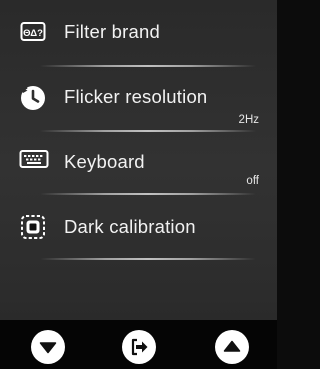 This screenshot has height=369, width=320. Describe the element at coordinates (248, 120) in the screenshot. I see `menu-item-value: 2Hz` at that location.